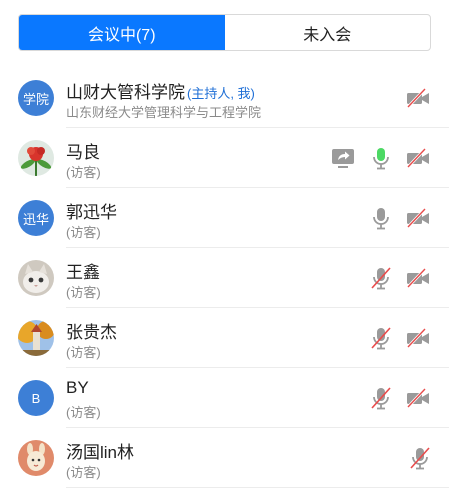 The width and height of the screenshot is (449, 504). What do you see at coordinates (36, 218) in the screenshot?
I see `avatar: 迅华` at bounding box center [36, 218].